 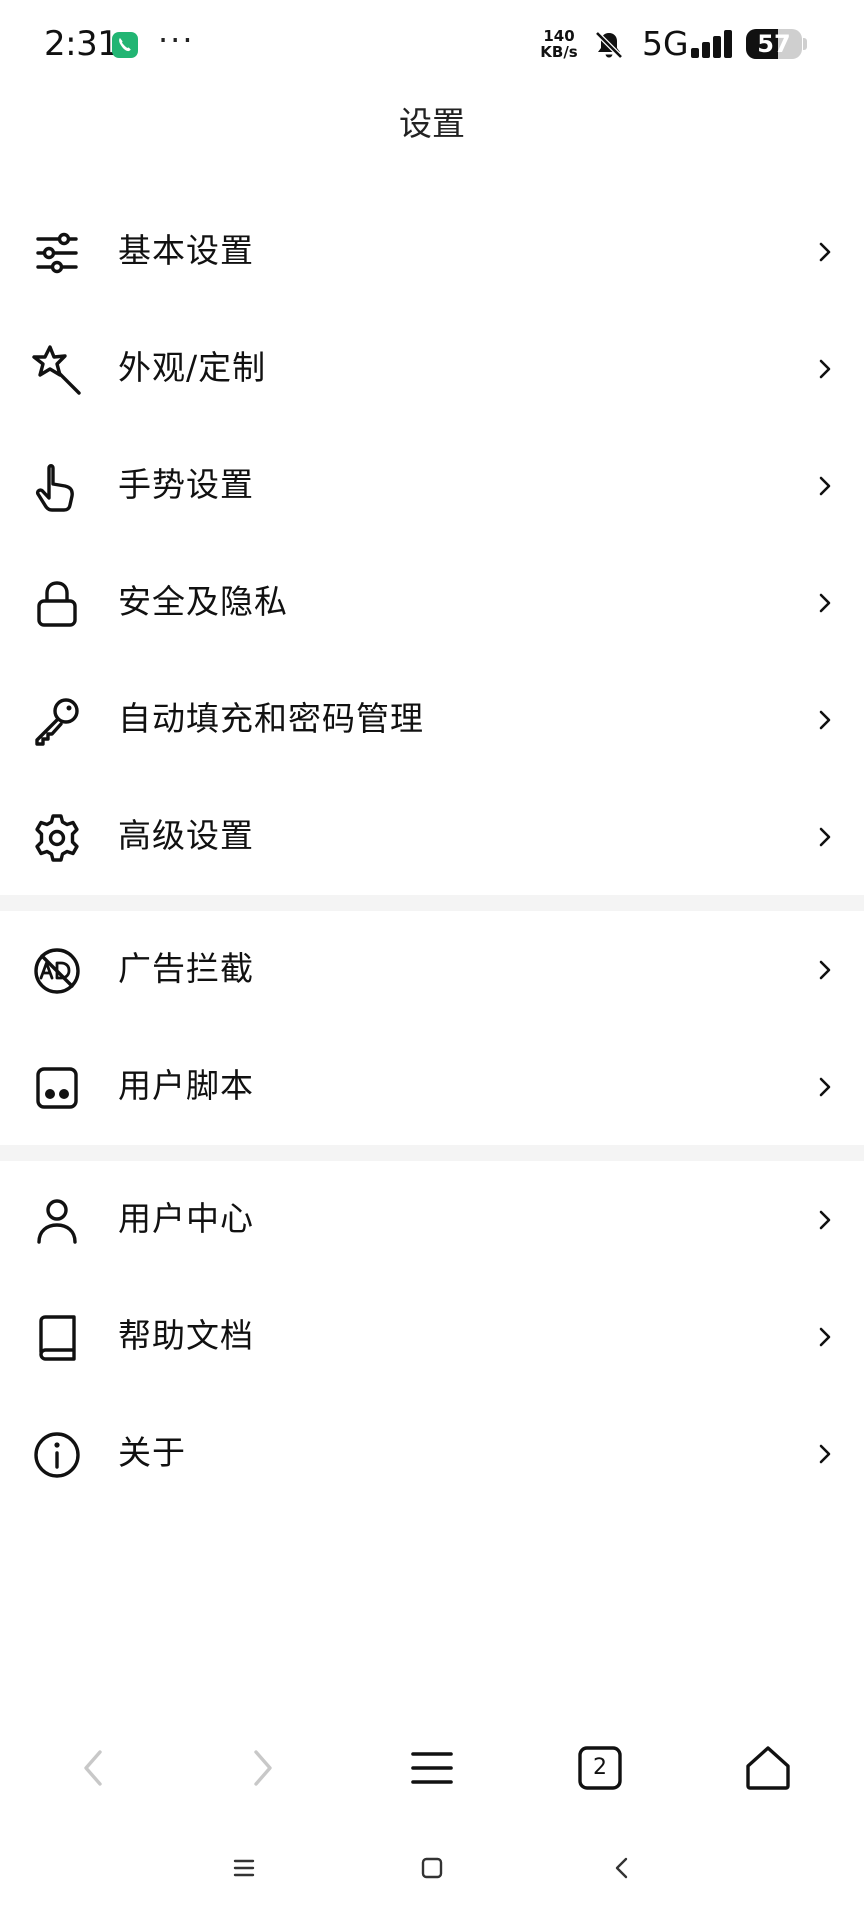 I want to click on back-icon, so click(x=622, y=1868).